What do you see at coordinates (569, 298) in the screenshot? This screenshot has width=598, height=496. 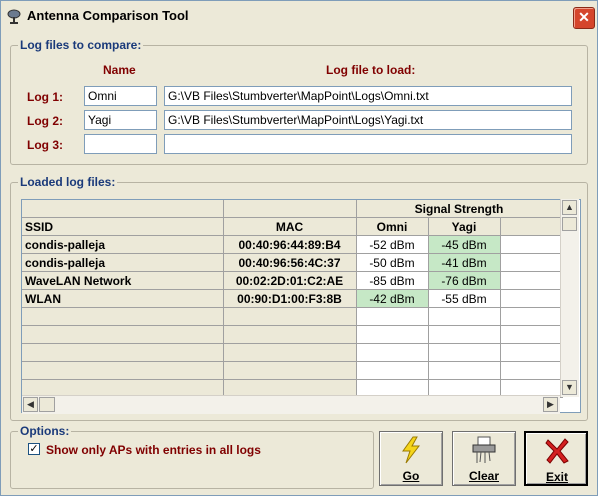 I see `vertical-scrollbar: ▲ ▼` at bounding box center [569, 298].